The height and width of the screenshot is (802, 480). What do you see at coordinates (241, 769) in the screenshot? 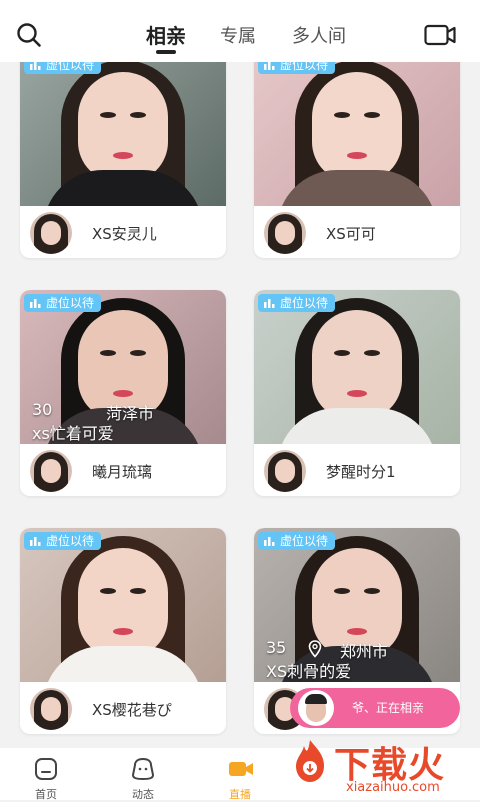
I see `live-camera-icon` at bounding box center [241, 769].